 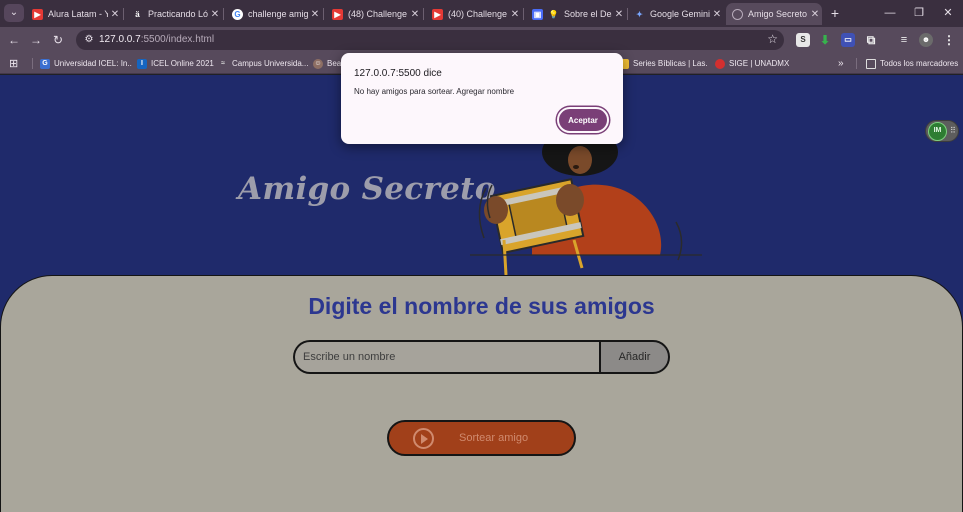 What do you see at coordinates (871, 63) in the screenshot?
I see `folder-icon` at bounding box center [871, 63].